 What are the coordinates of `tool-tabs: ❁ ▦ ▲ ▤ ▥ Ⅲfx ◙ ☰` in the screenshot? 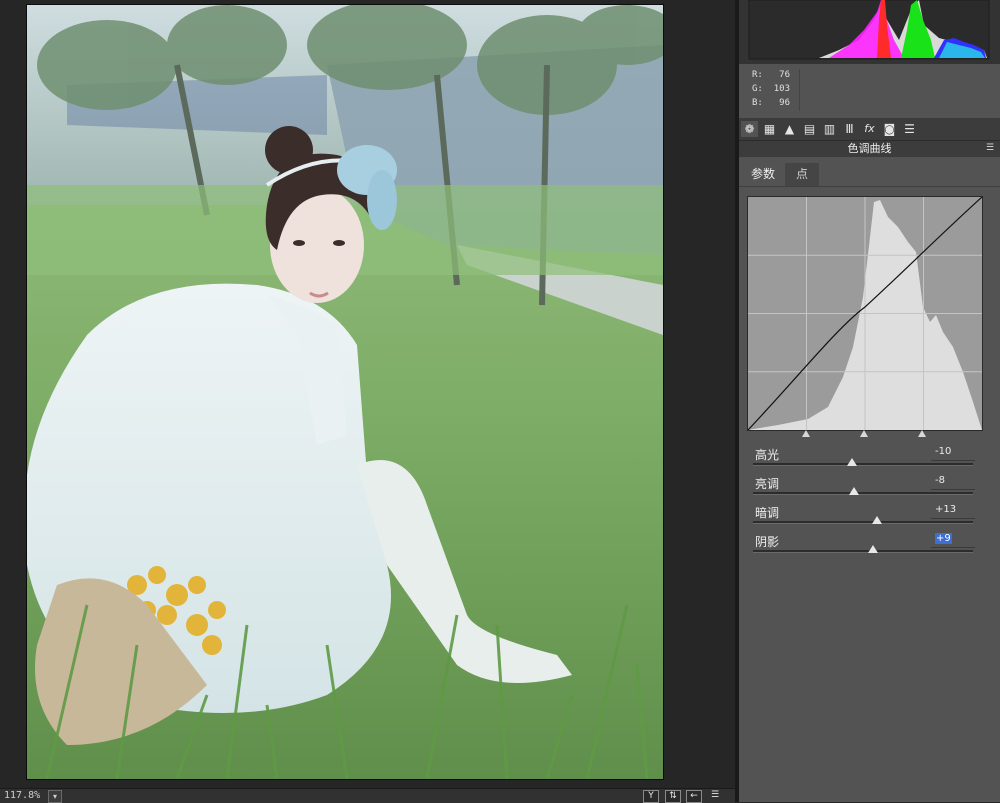 It's located at (869, 129).